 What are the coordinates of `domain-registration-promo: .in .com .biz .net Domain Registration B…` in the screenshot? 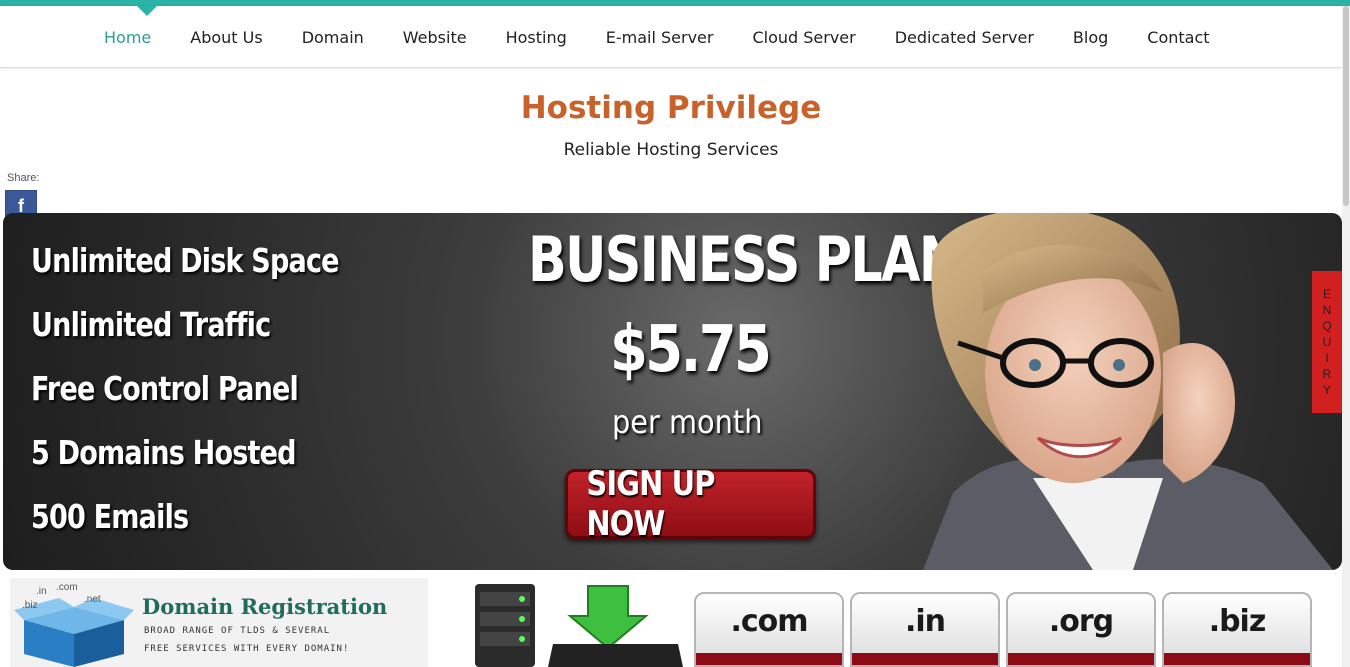 It's located at (219, 622).